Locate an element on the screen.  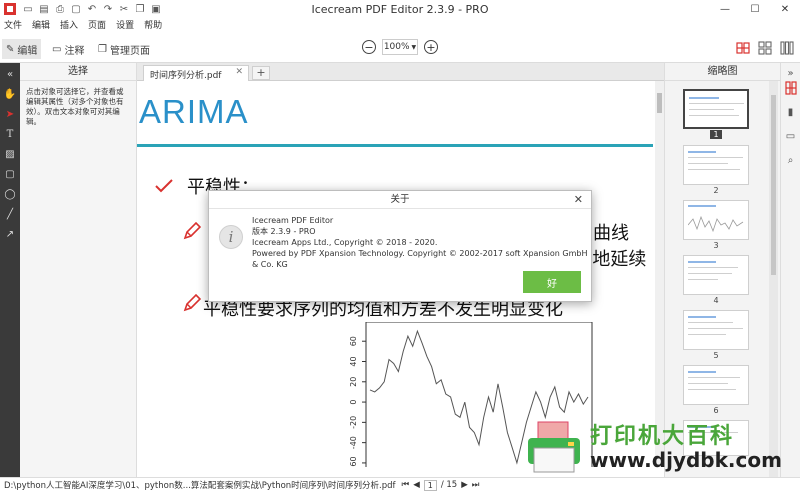
watermark-url: www.djydbk.com is located at coordinates (686, 460).